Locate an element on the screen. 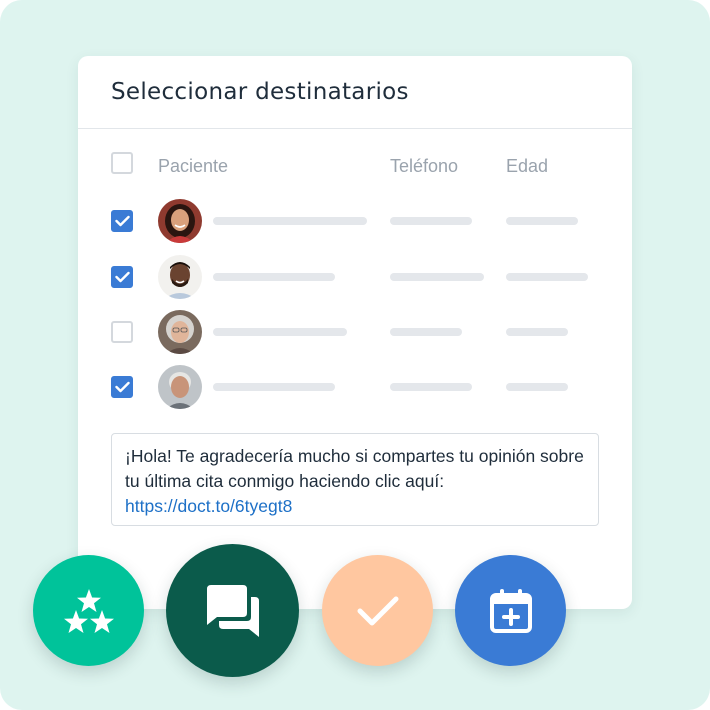  avatar-man-beard is located at coordinates (180, 277).